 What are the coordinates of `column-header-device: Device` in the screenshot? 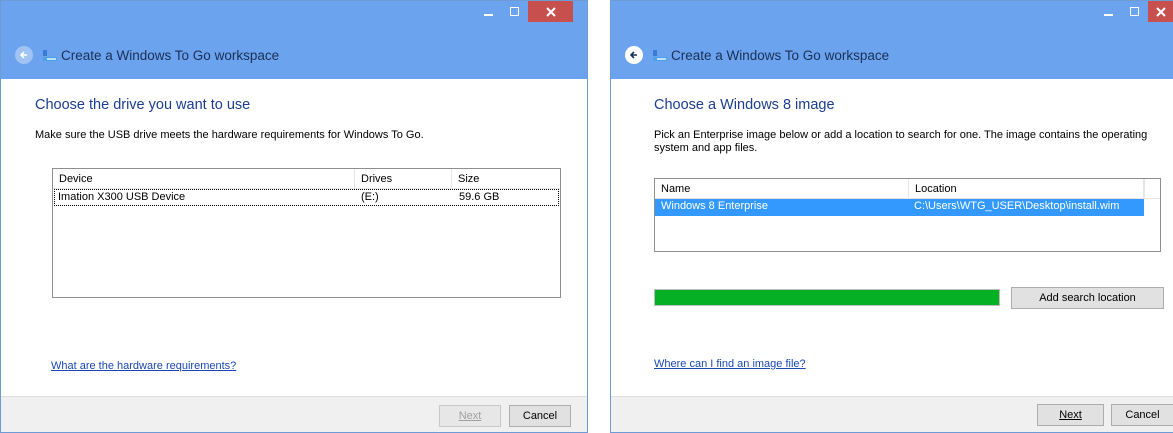 It's located at (204, 178).